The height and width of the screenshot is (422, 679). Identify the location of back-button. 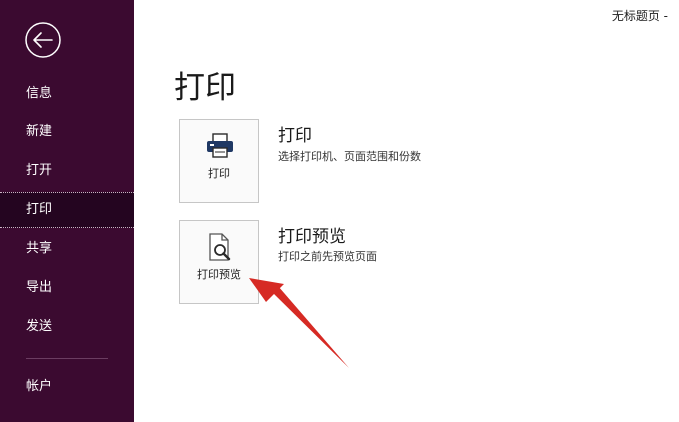
(43, 40).